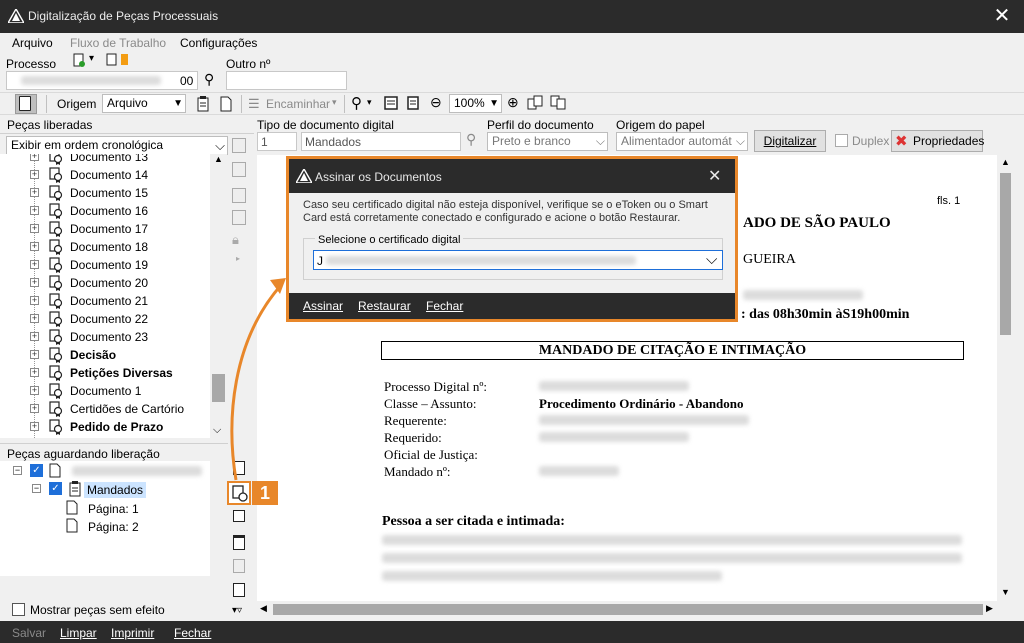 The image size is (1024, 643). Describe the element at coordinates (79, 60) in the screenshot. I see `process-doc-add-icon` at that location.